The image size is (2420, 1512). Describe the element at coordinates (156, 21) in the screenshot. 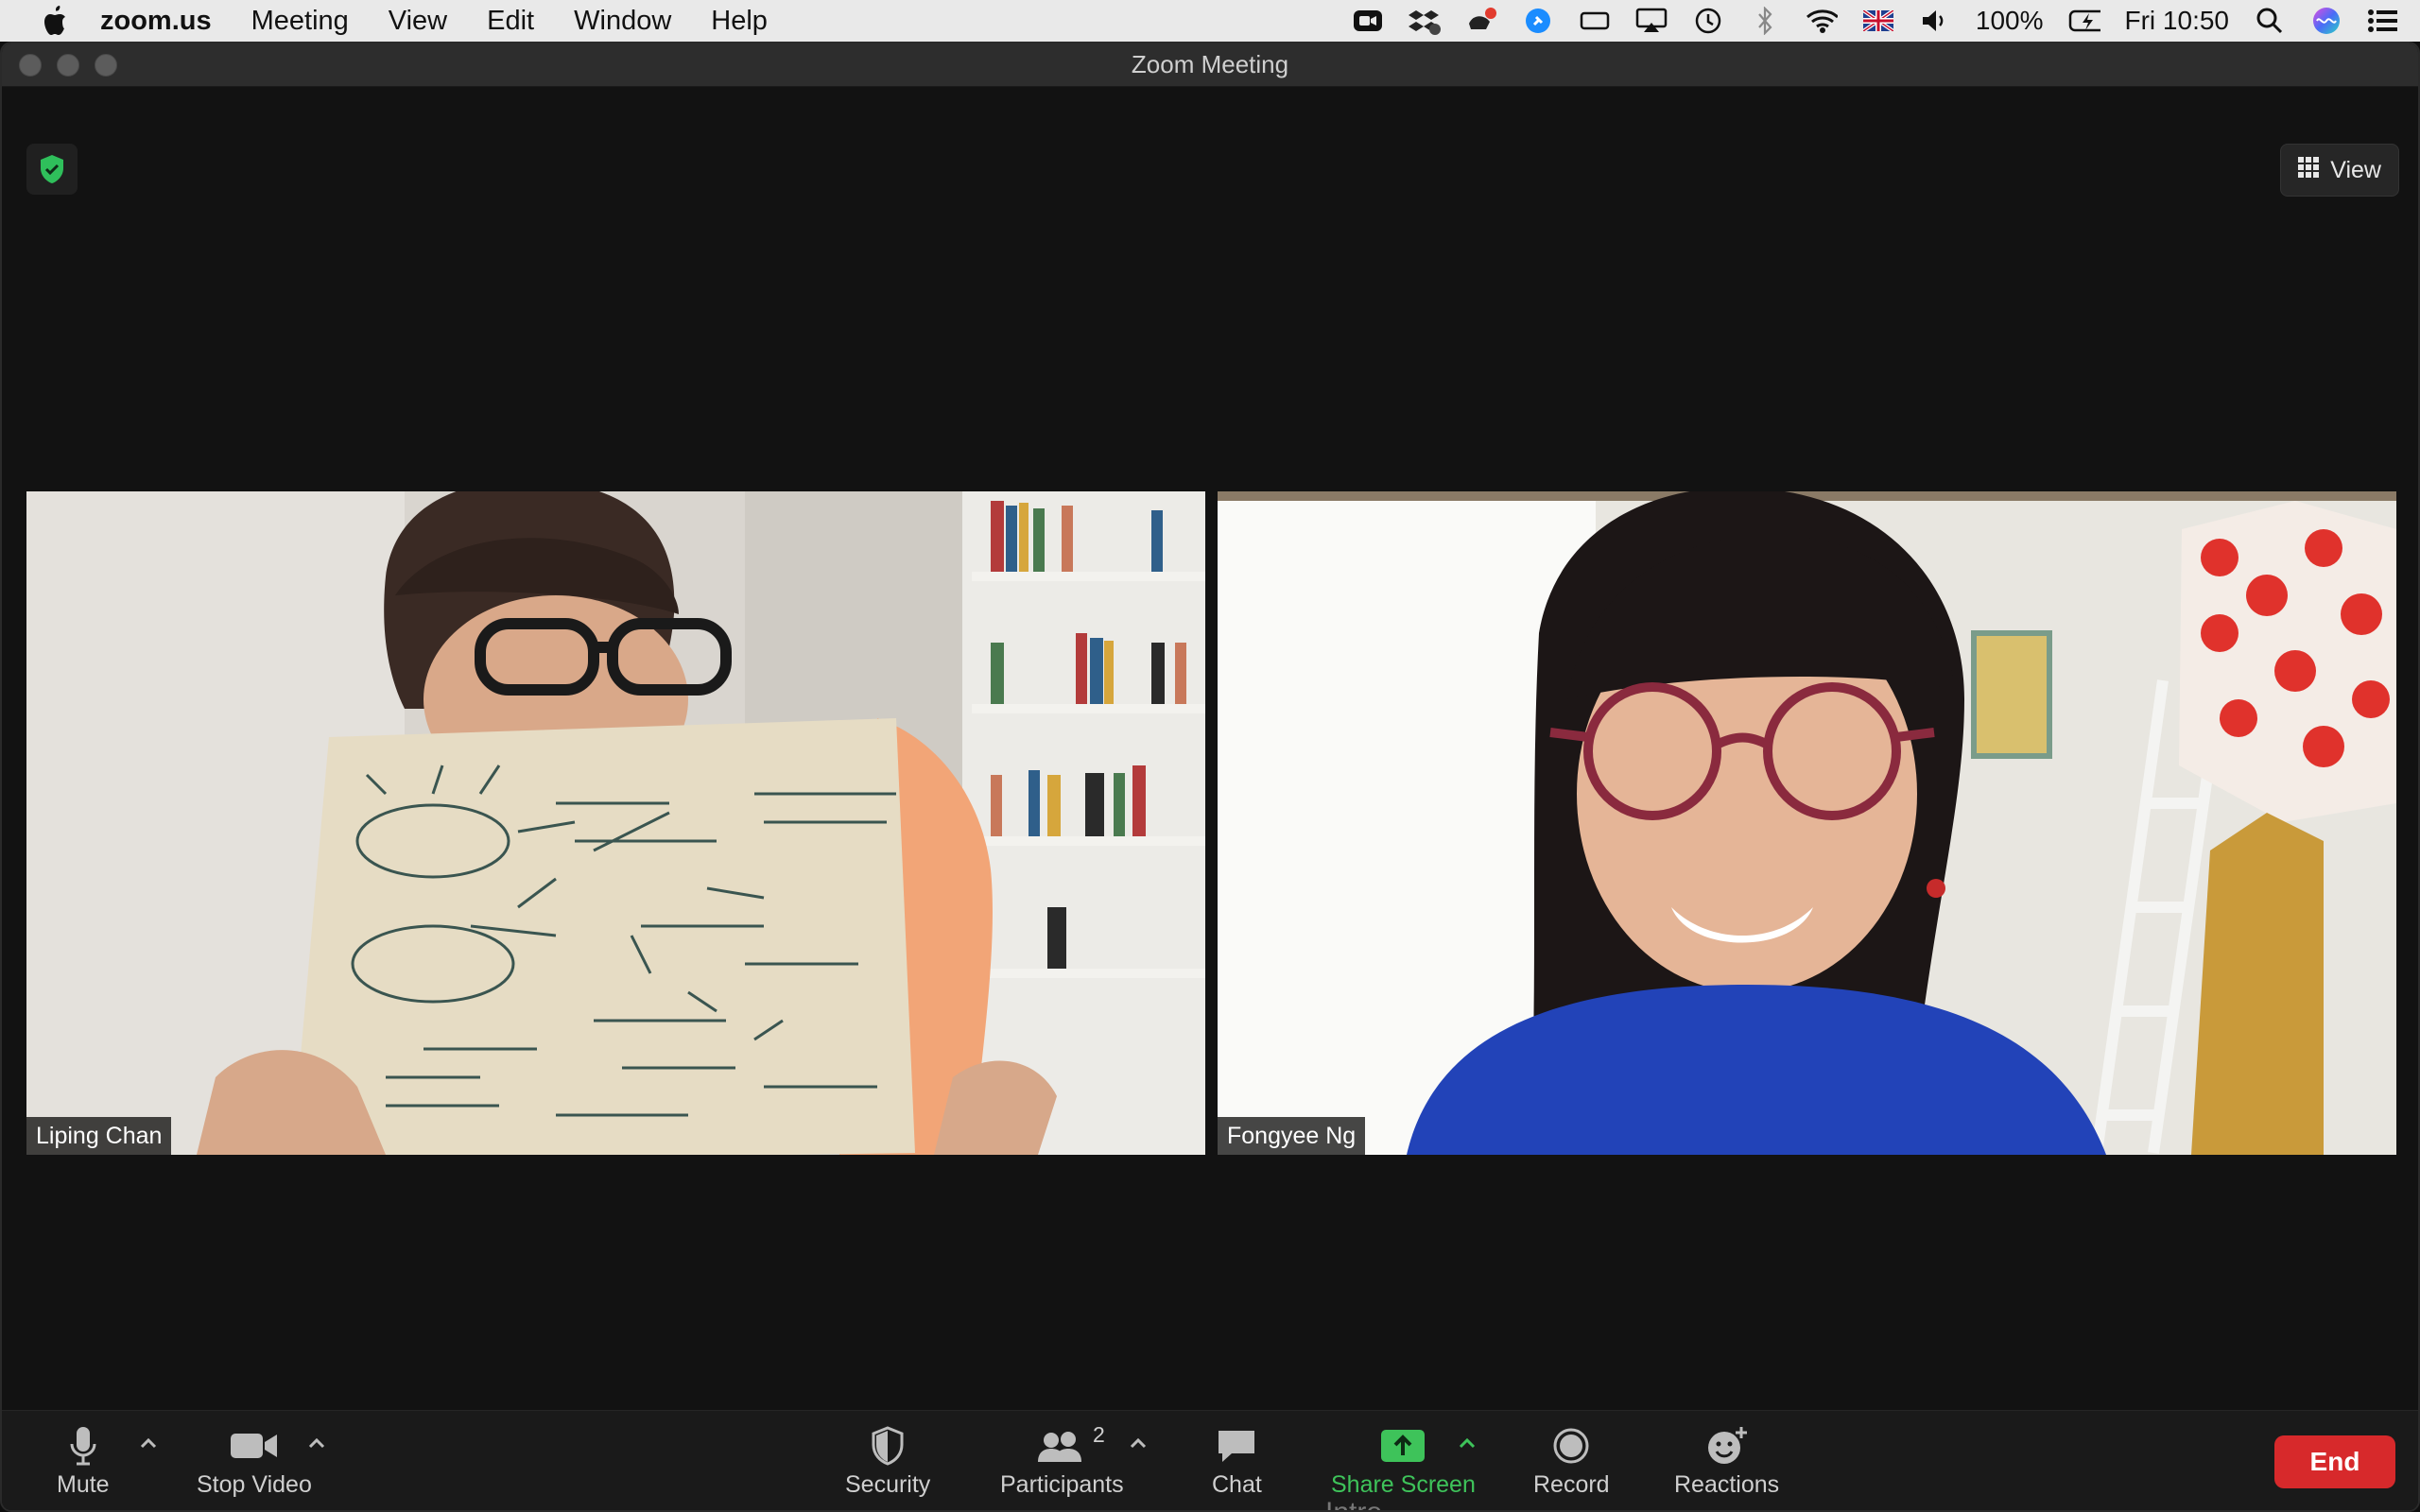

I see `menu-app-name: zoom.us` at that location.